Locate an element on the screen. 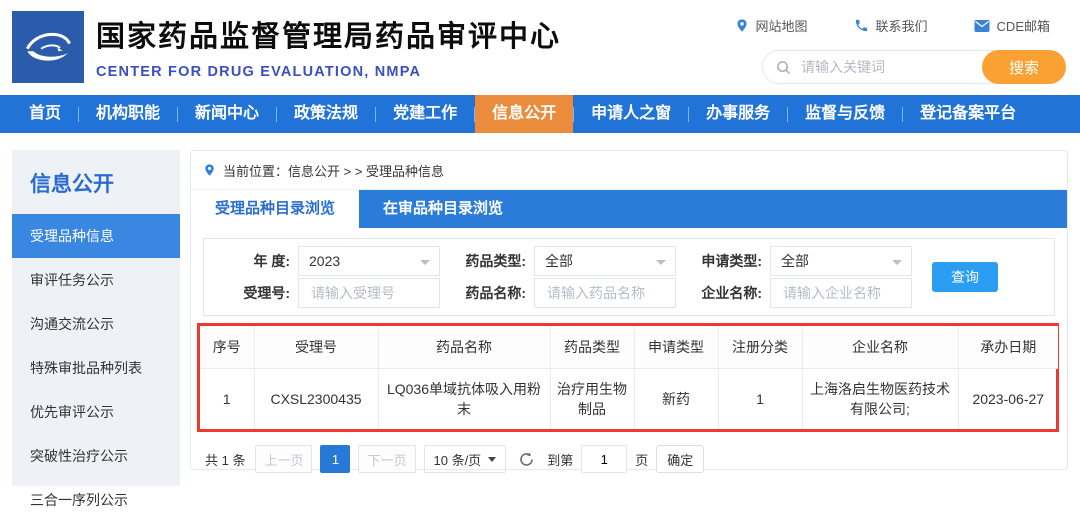 This screenshot has height=522, width=1080. apply-type-label: 申请类型: is located at coordinates (731, 261).